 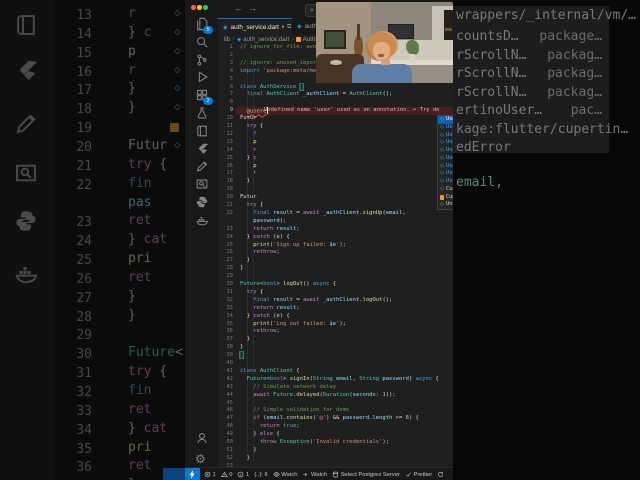 What do you see at coordinates (335, 206) in the screenshot?
I see `code-line: 21 try {` at bounding box center [335, 206].